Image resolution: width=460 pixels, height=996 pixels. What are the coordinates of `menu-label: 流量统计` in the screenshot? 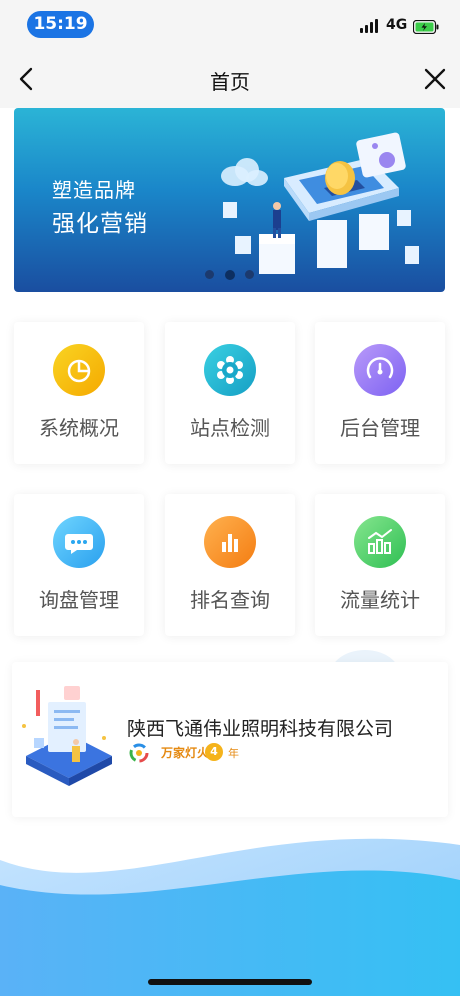 It's located at (380, 600).